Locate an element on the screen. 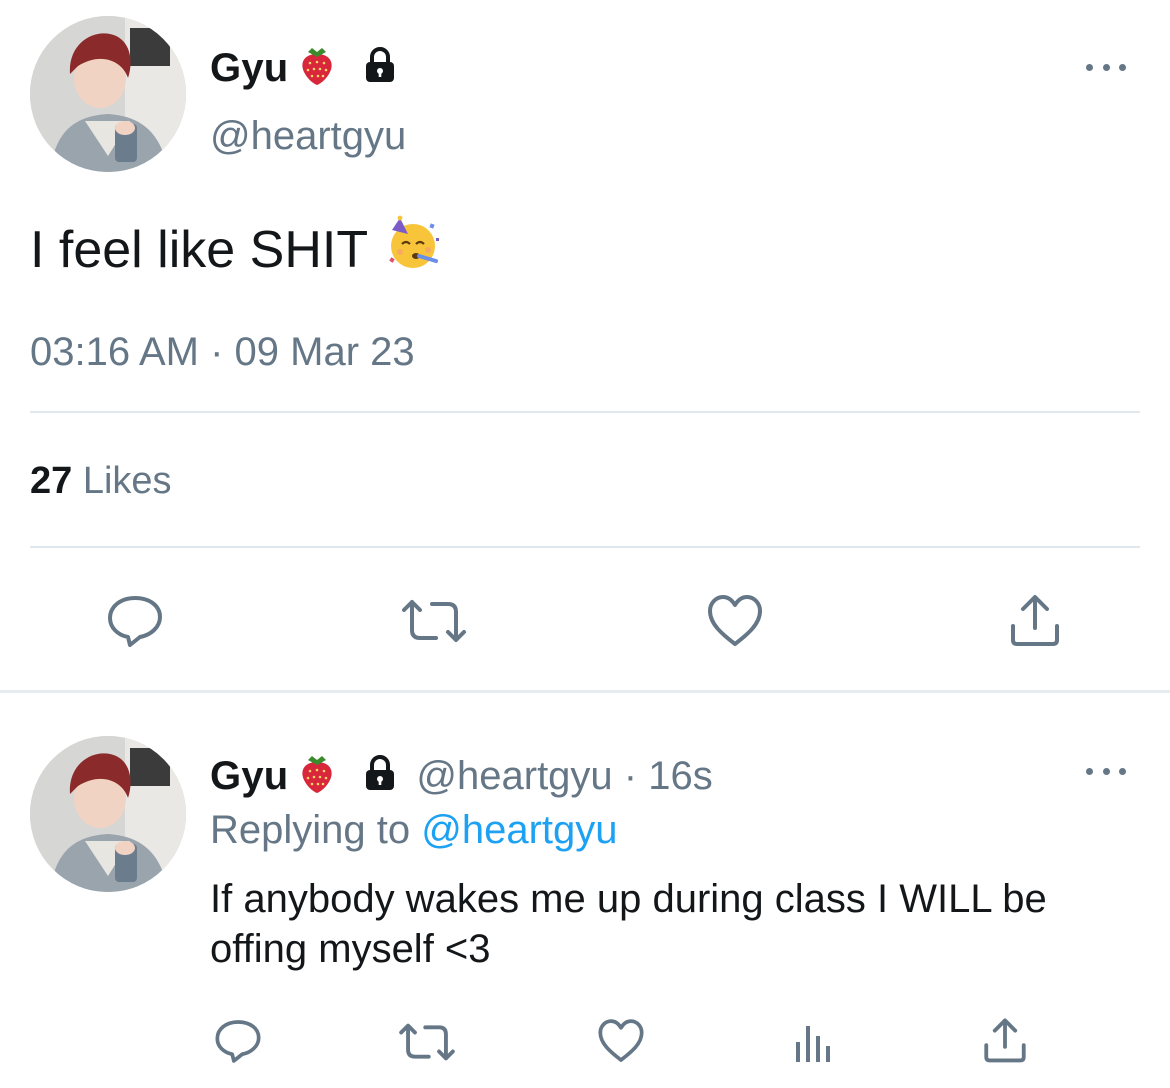 Image resolution: width=1170 pixels, height=1088 pixels. analytics-button is located at coordinates (813, 1042).